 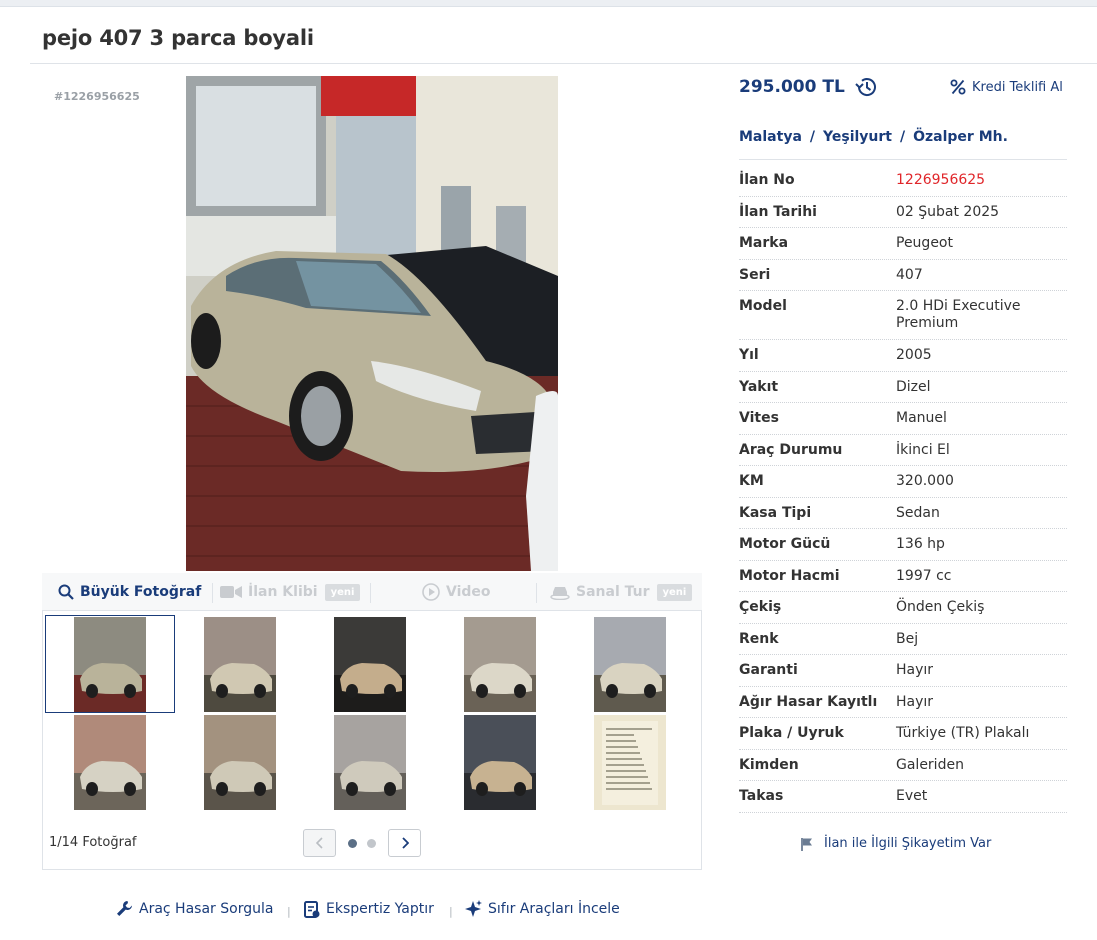 I want to click on spec-value: Manuel, so click(x=921, y=418).